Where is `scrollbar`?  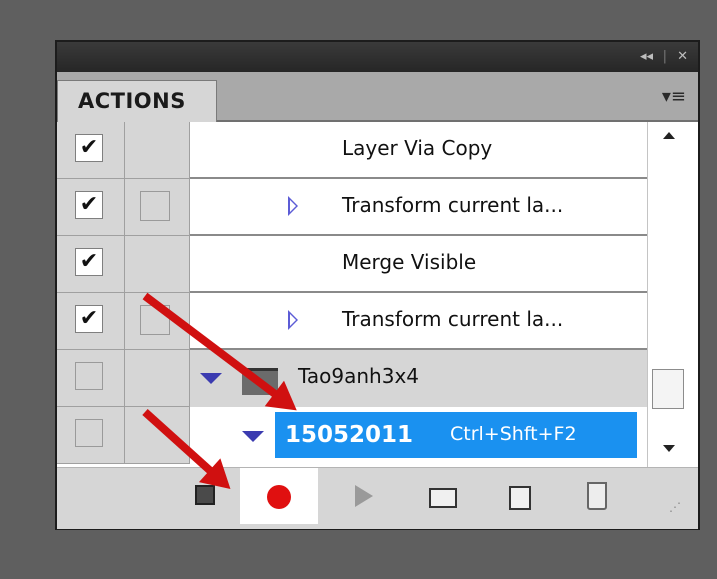 scrollbar is located at coordinates (672, 294).